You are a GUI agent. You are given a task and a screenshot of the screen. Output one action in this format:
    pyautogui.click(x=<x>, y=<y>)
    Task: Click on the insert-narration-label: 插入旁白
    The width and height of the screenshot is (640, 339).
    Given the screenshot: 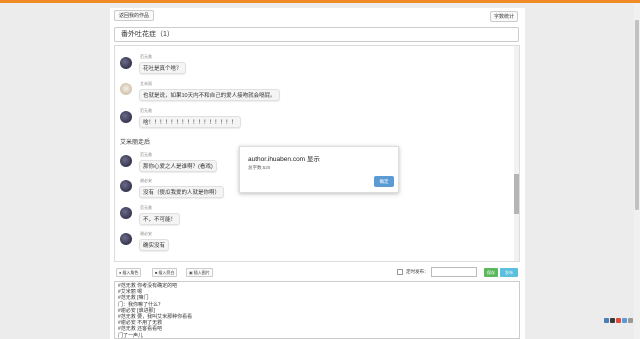 What is the action you would take?
    pyautogui.click(x=166, y=272)
    